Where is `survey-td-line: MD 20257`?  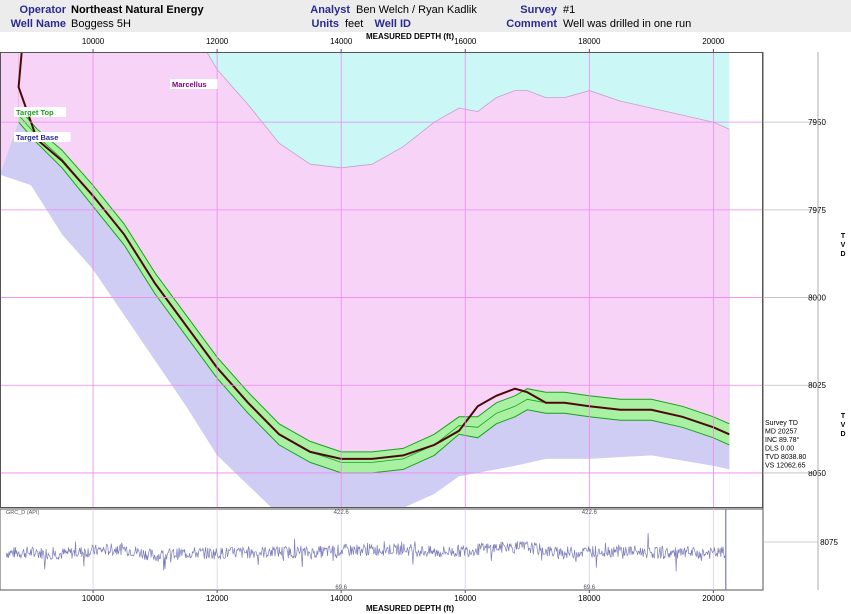 survey-td-line: MD 20257 is located at coordinates (781, 432).